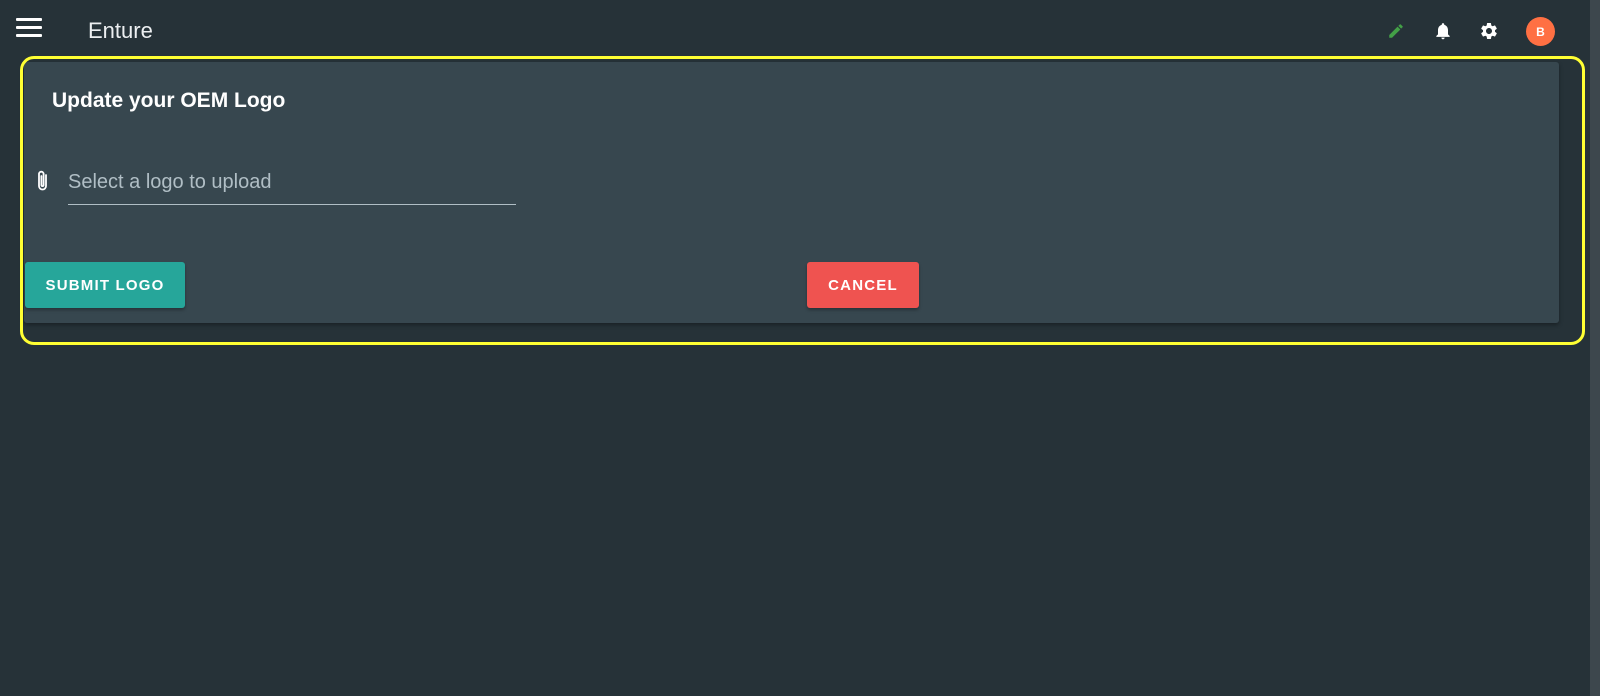 This screenshot has width=1600, height=696. What do you see at coordinates (29, 30) in the screenshot?
I see `hamburger-menu-icon` at bounding box center [29, 30].